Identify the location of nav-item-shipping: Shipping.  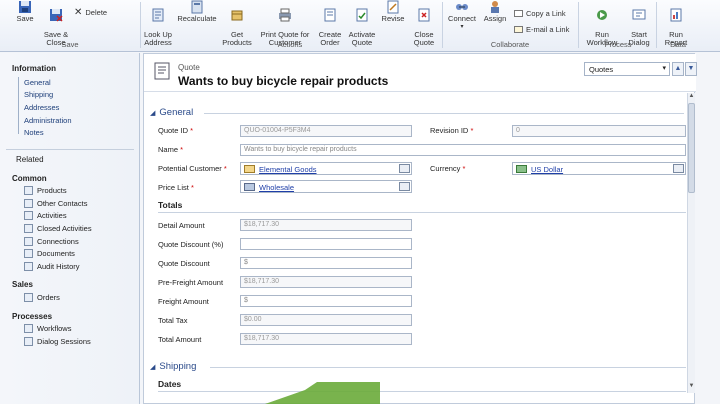
(38, 94).